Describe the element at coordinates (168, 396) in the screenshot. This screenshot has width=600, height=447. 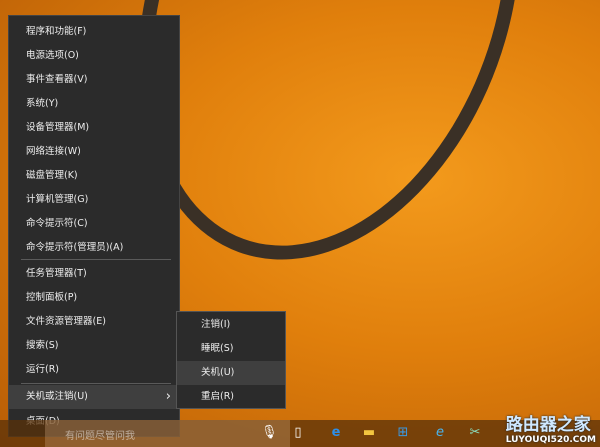
I see `chevron-right-icon: ›` at that location.